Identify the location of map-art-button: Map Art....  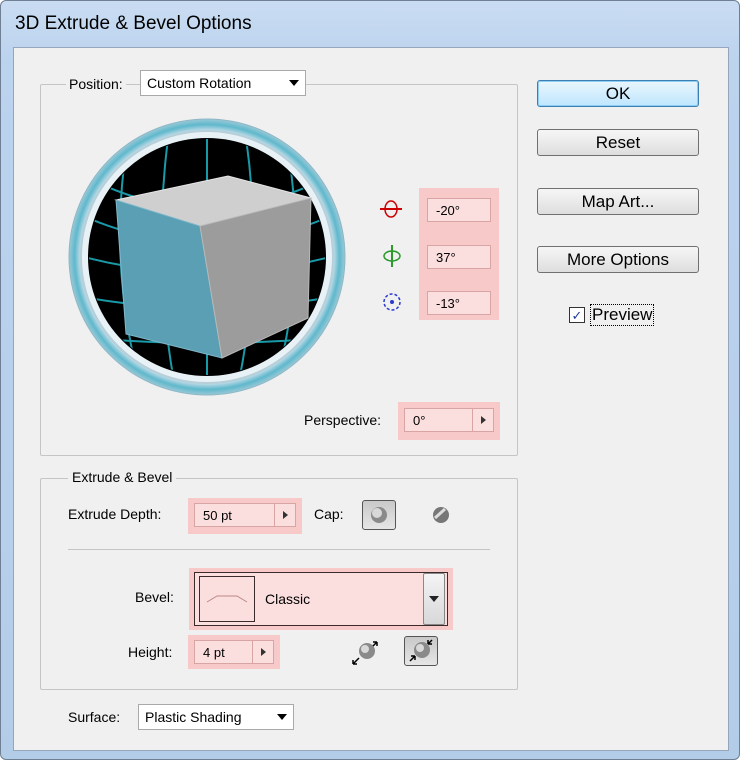
(618, 201).